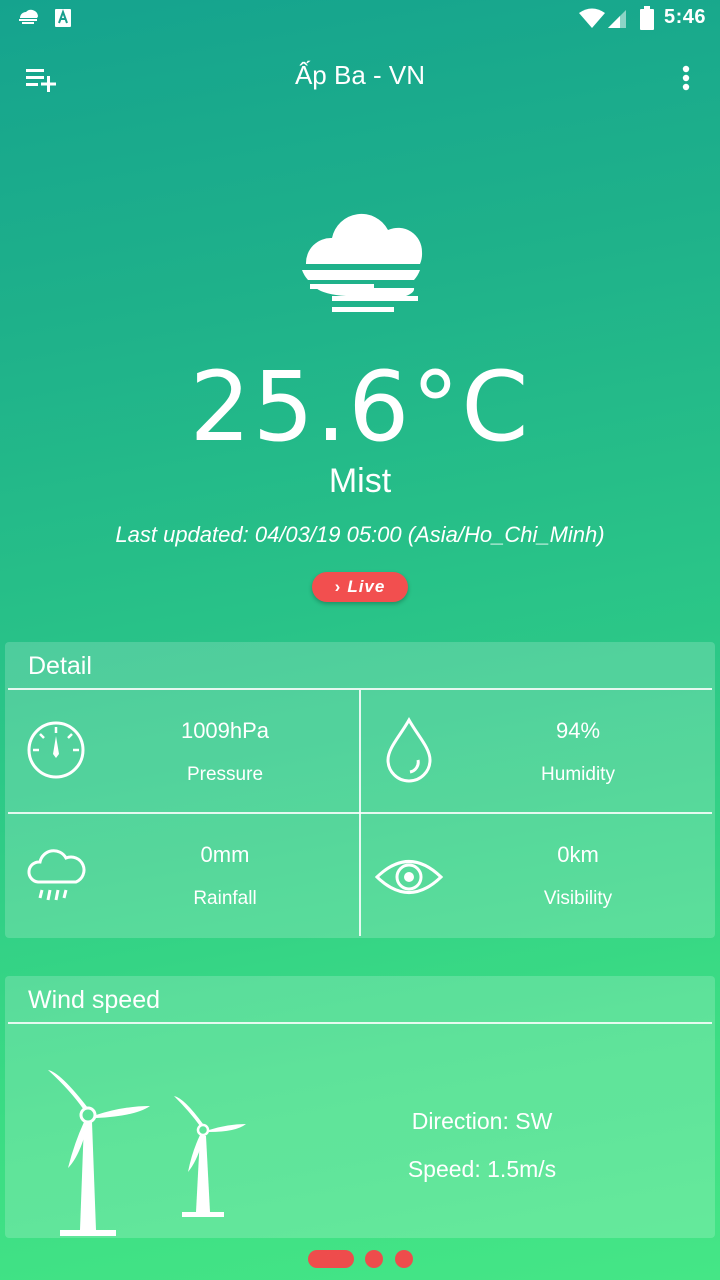 This screenshot has width=720, height=1280. I want to click on visibility-label: Visibility, so click(578, 898).